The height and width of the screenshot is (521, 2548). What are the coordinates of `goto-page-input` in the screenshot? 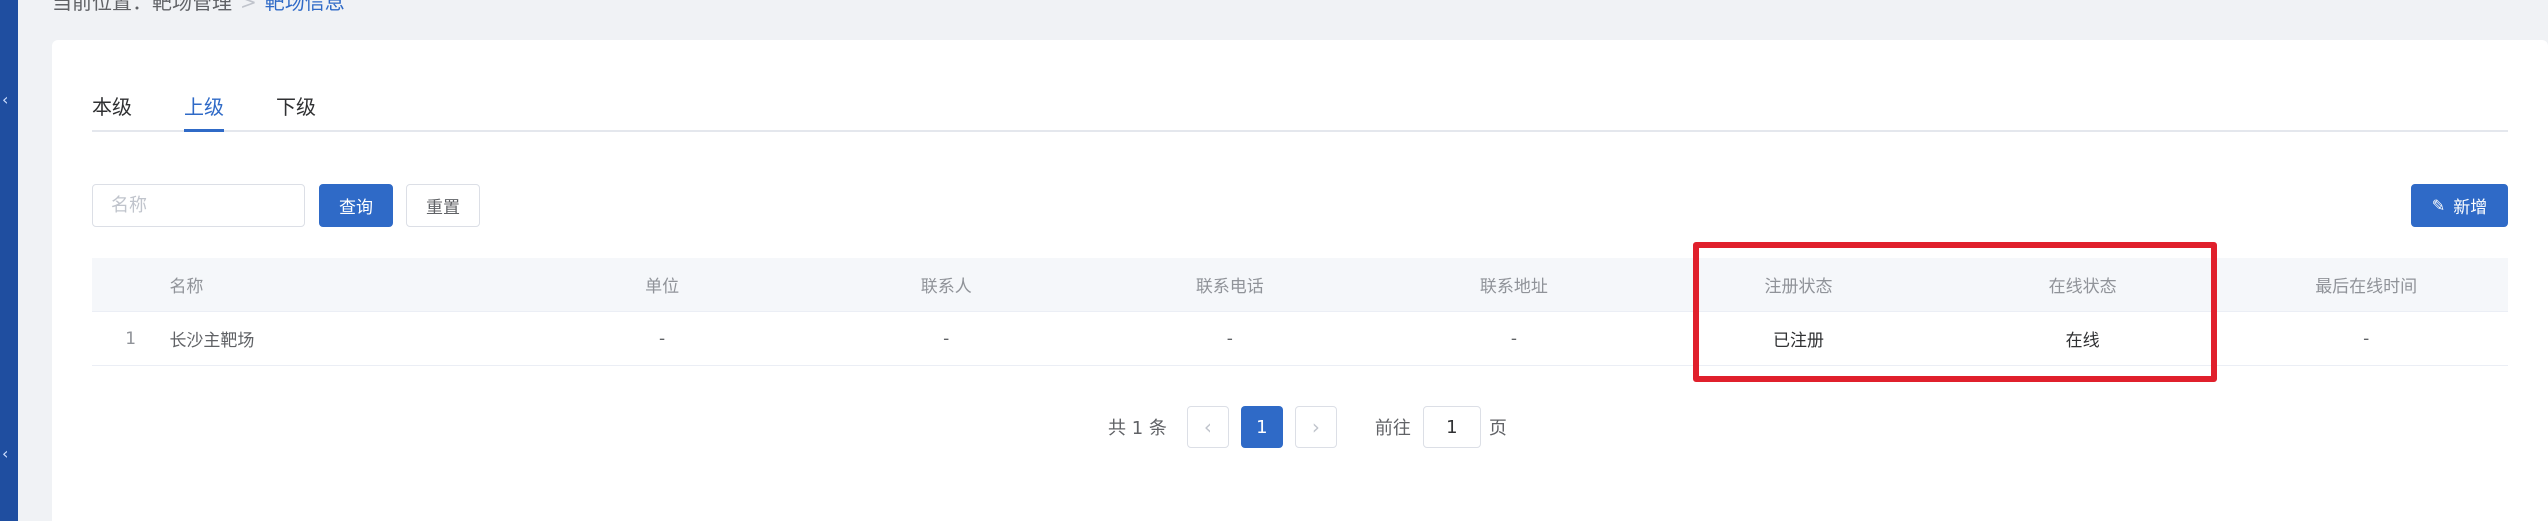 It's located at (1451, 427).